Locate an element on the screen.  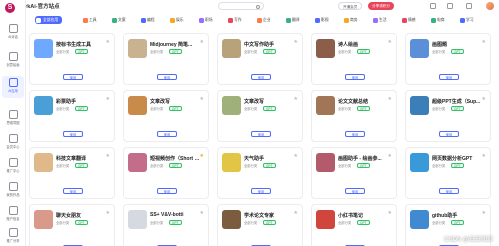
sidebar-item-8: 推广分享 is located at coordinates (13, 236).